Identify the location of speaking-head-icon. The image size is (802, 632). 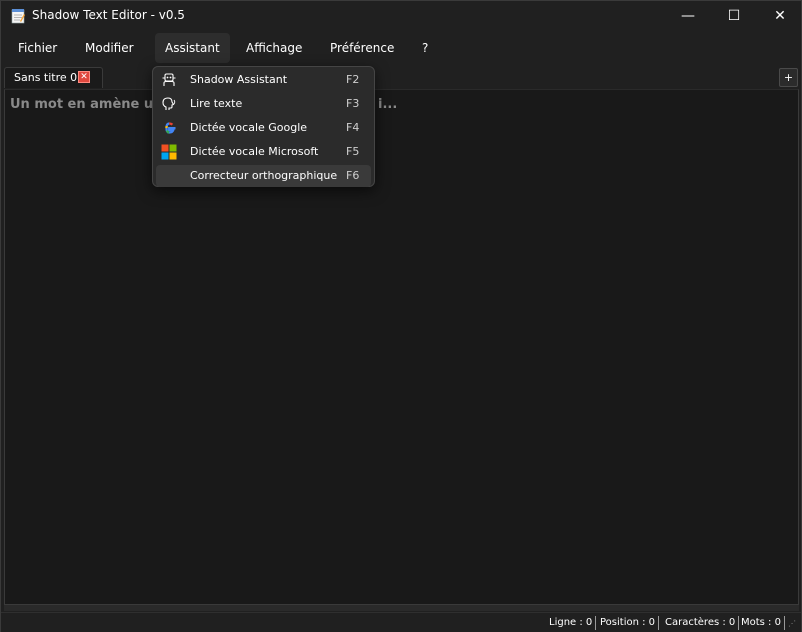
(169, 103).